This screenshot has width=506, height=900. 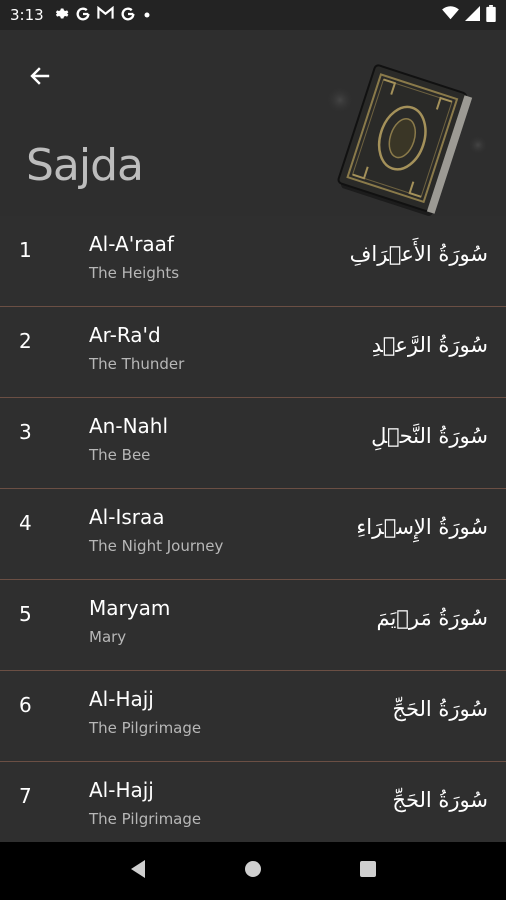 I want to click on arrow-left-icon, so click(x=40, y=78).